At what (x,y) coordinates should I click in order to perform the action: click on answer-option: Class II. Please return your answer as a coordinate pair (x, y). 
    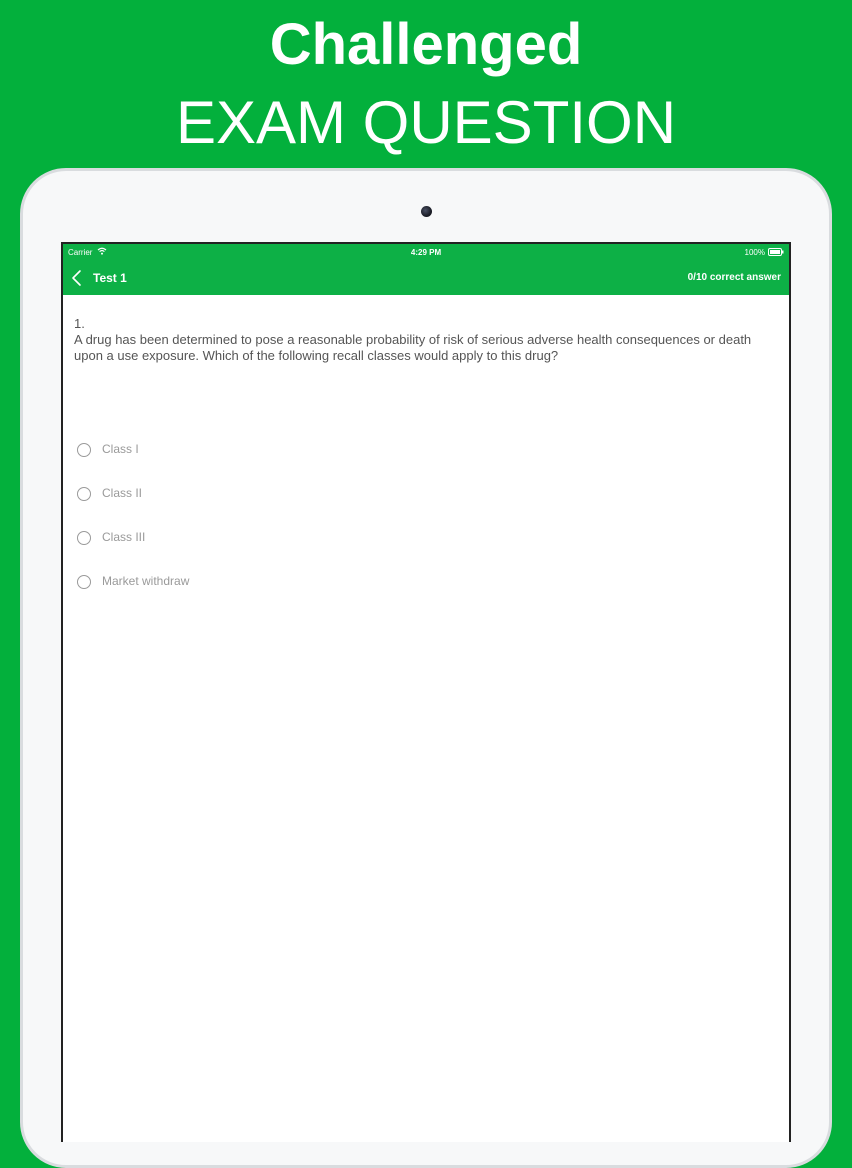
    Looking at the image, I should click on (377, 506).